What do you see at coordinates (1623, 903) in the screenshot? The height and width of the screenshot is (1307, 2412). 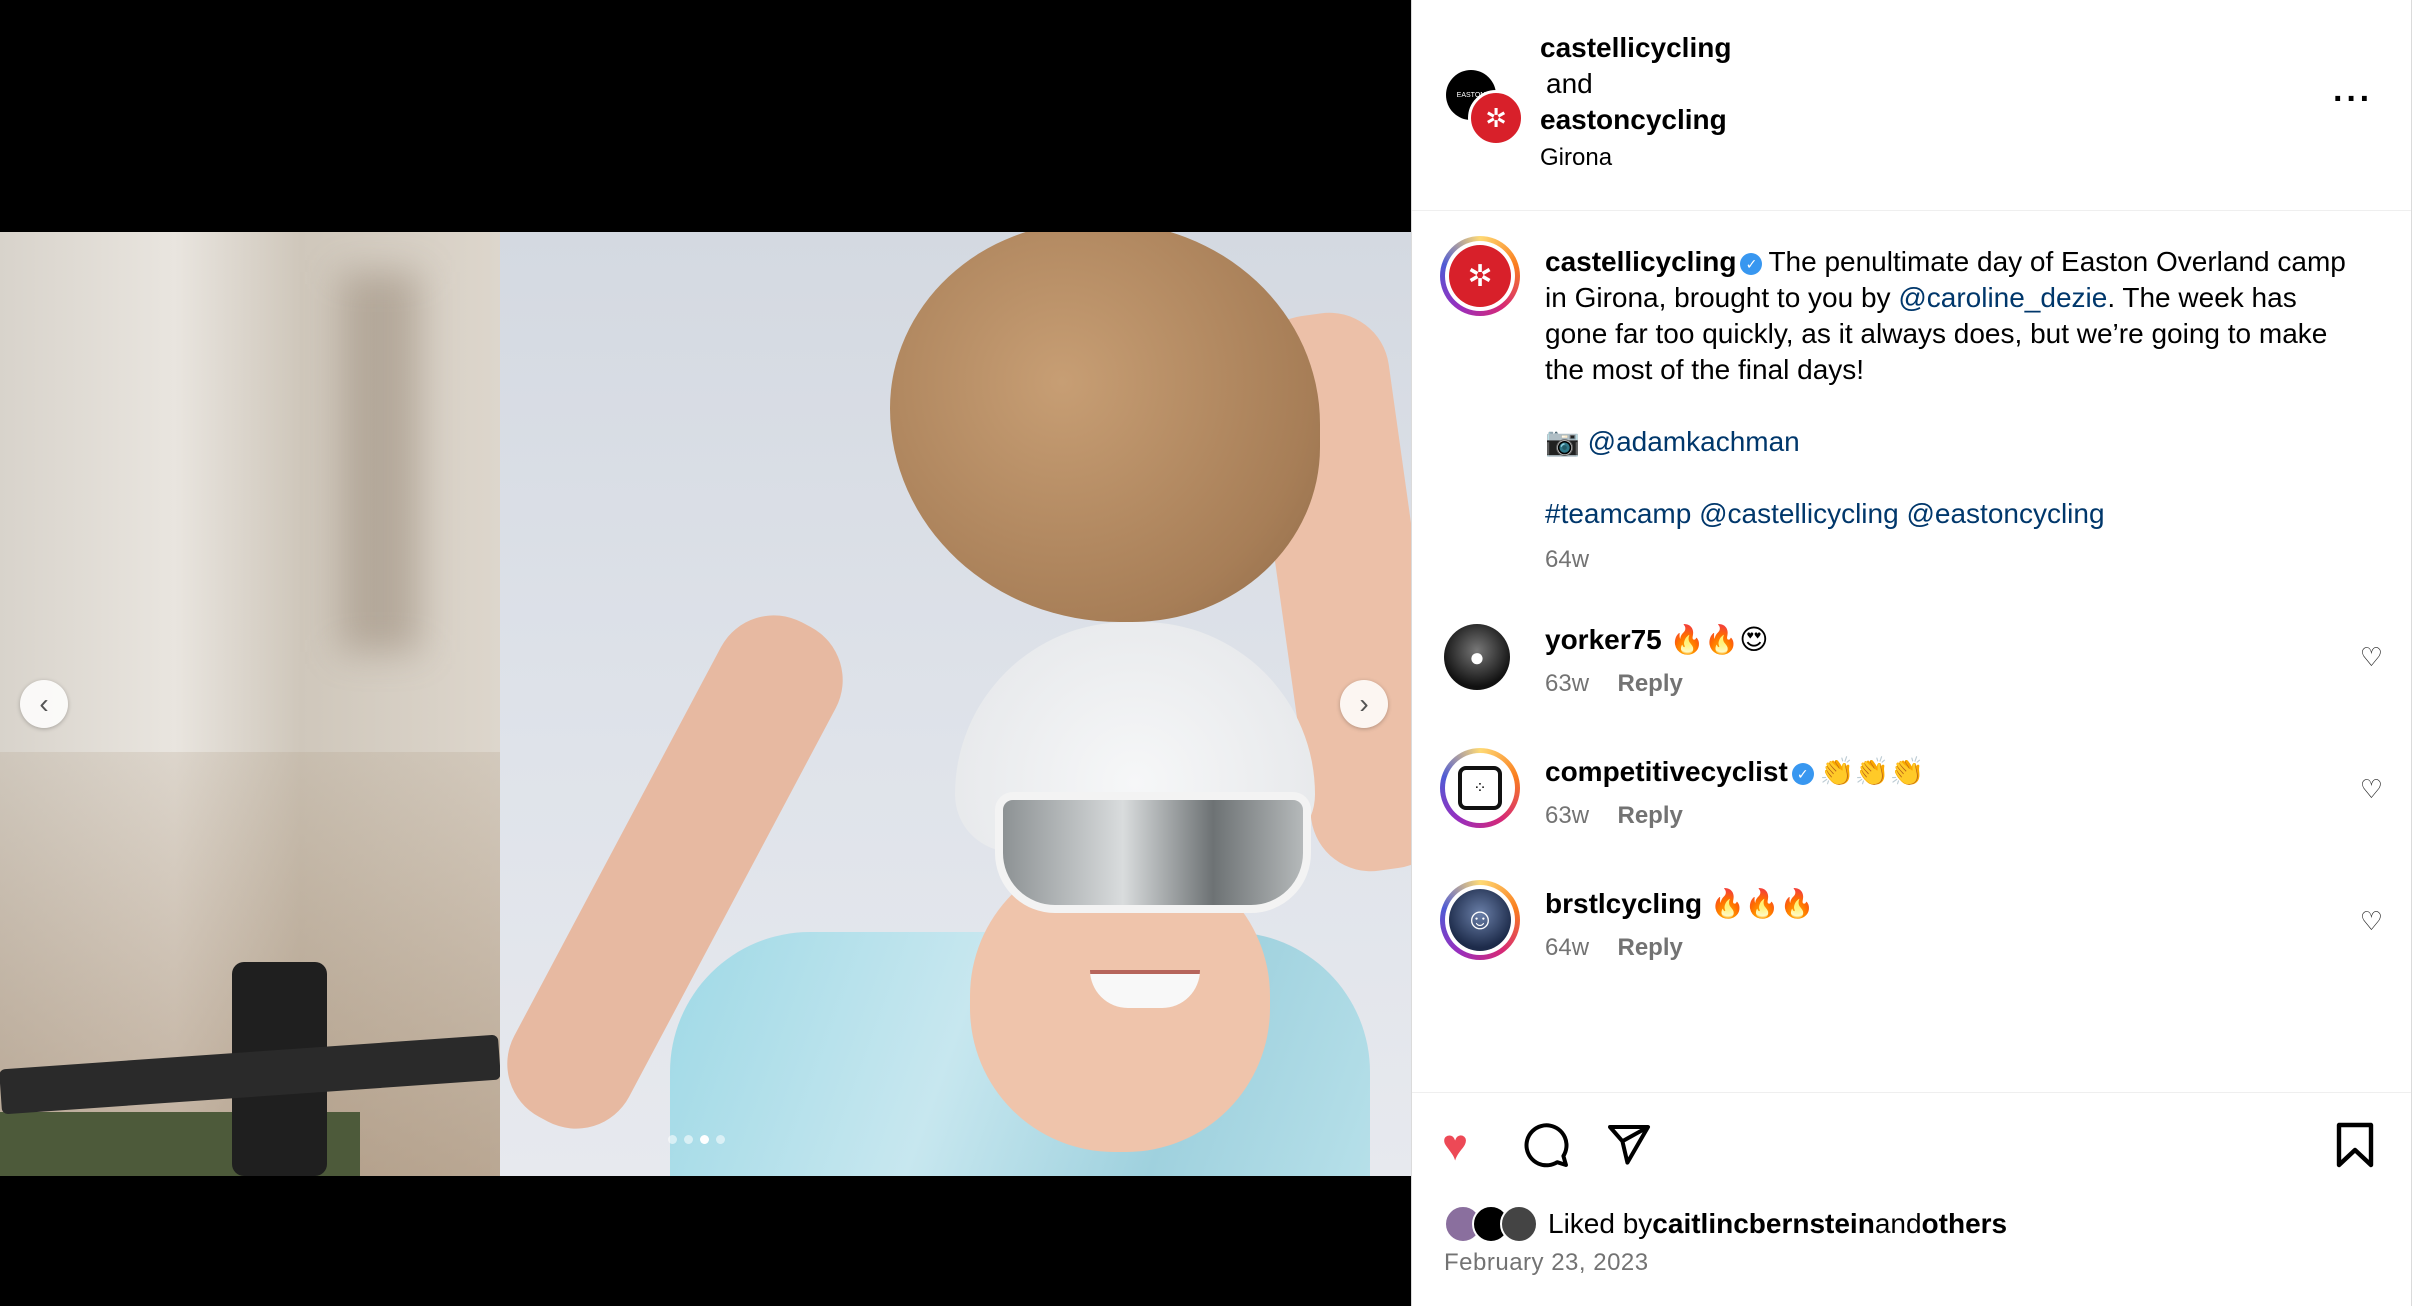 I see `comment-username: brstlcycling` at bounding box center [1623, 903].